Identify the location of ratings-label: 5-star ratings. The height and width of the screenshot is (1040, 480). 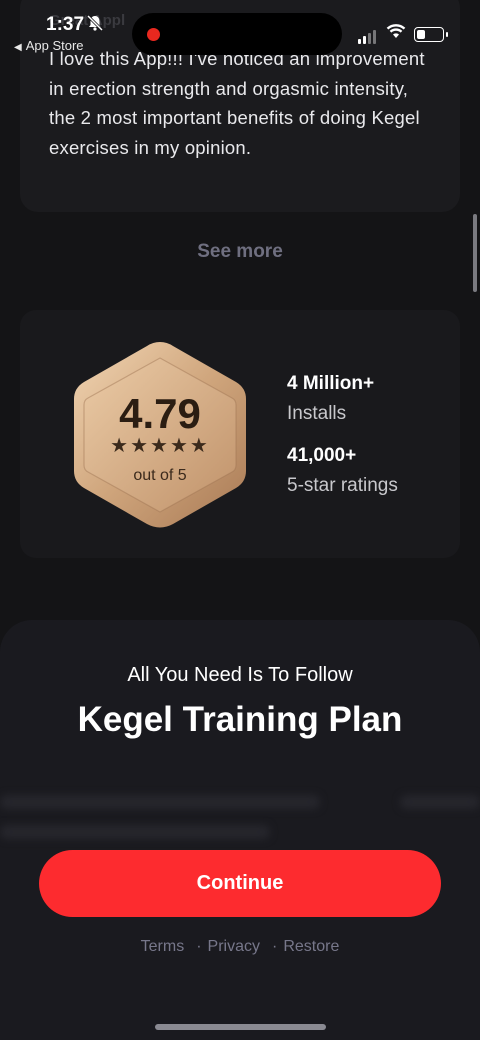
(342, 485).